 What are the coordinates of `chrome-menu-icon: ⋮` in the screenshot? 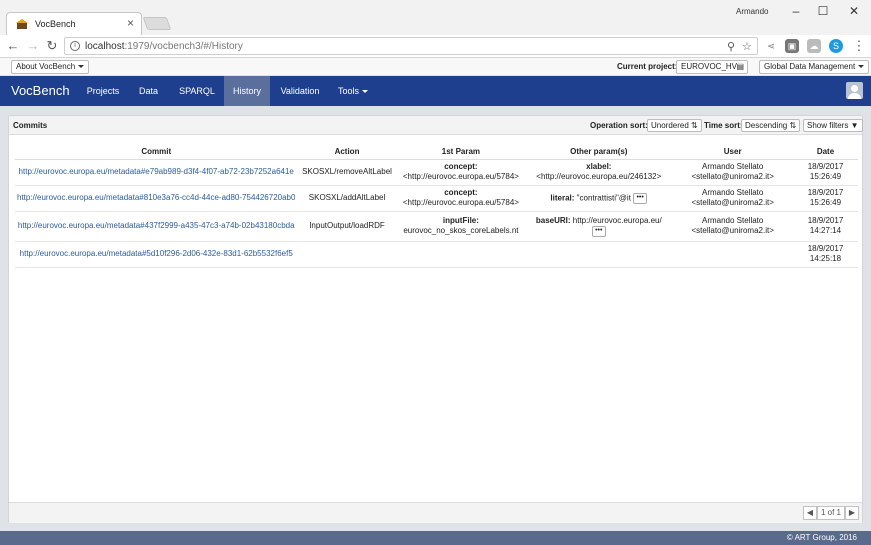 It's located at (859, 46).